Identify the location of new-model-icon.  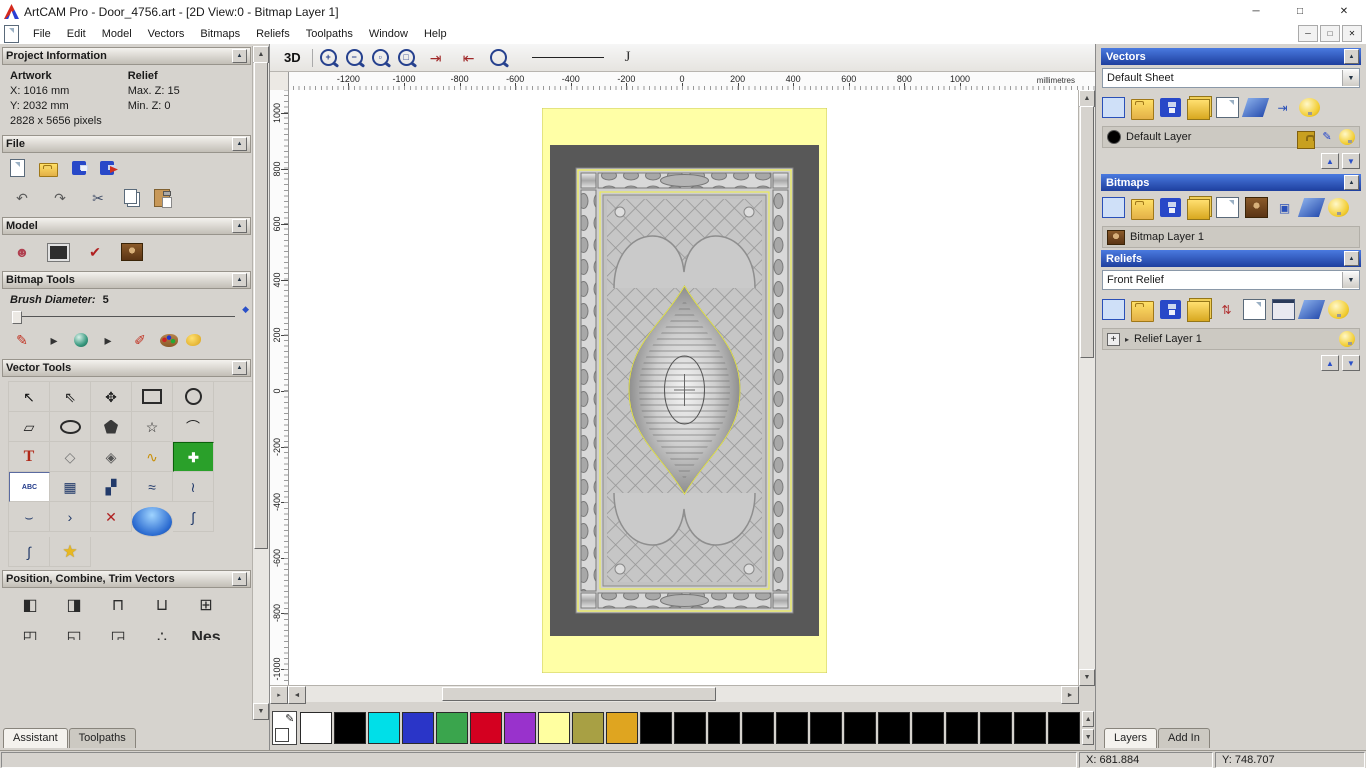
(17, 168).